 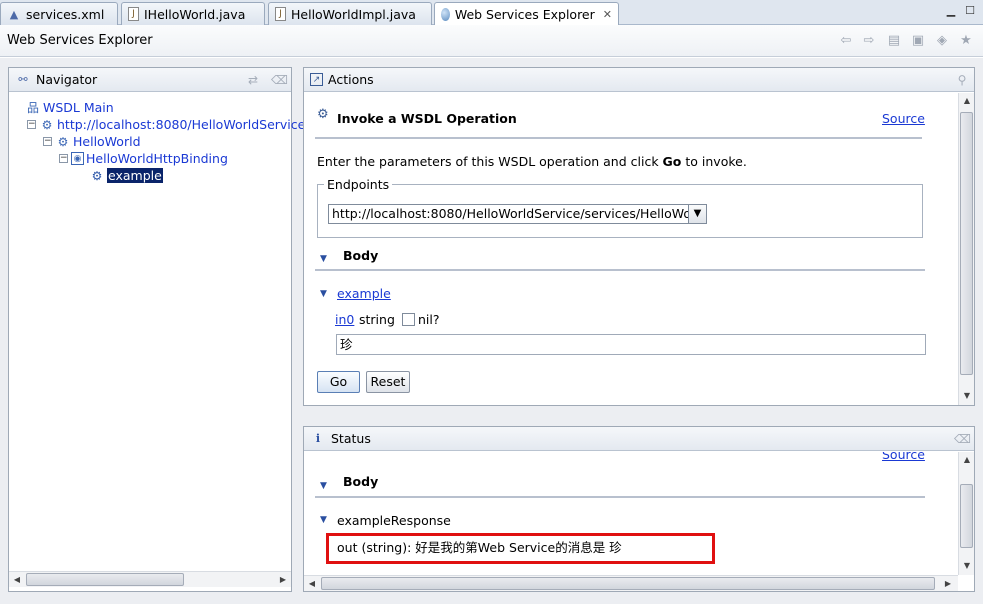 What do you see at coordinates (47, 124) in the screenshot?
I see `wsdl-service-icon: ⚙` at bounding box center [47, 124].